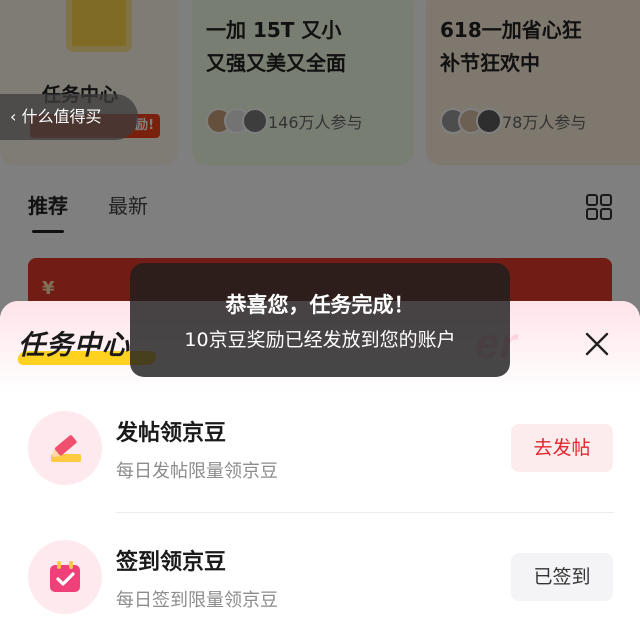 This screenshot has height=641, width=640. What do you see at coordinates (562, 577) in the screenshot?
I see `checked-in-button: 已签到` at bounding box center [562, 577].